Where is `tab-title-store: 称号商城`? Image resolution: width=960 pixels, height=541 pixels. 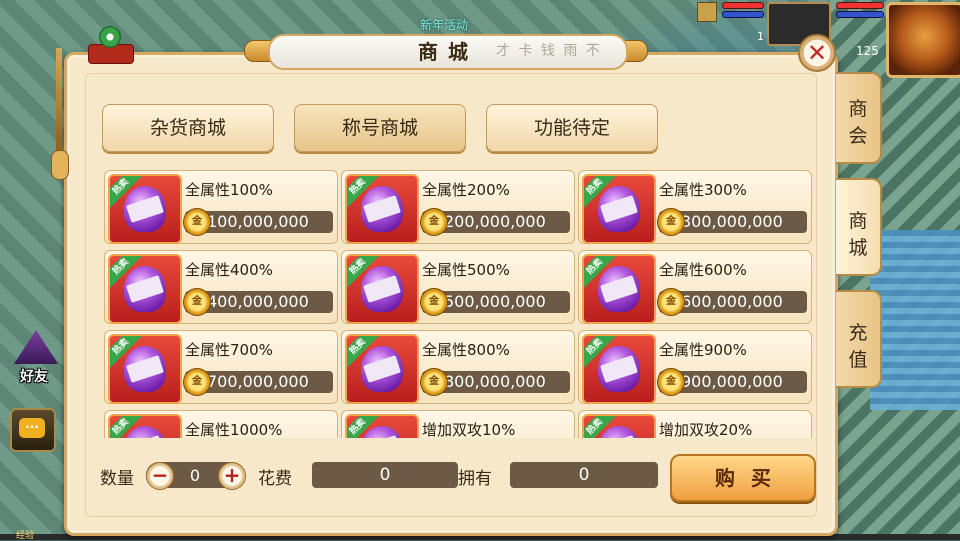 tab-title-store: 称号商城 is located at coordinates (380, 128).